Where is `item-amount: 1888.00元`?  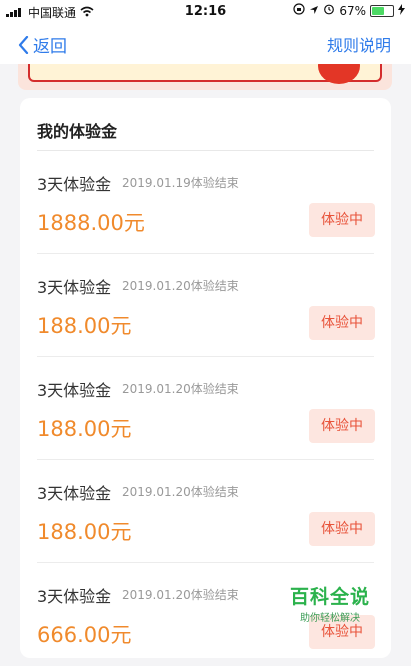 item-amount: 1888.00元 is located at coordinates (91, 223).